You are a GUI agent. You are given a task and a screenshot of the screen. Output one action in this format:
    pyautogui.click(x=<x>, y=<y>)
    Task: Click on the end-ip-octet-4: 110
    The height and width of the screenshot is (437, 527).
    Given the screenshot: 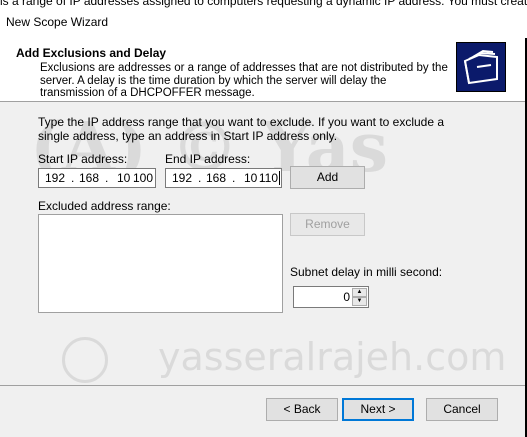 What is the action you would take?
    pyautogui.click(x=268, y=178)
    